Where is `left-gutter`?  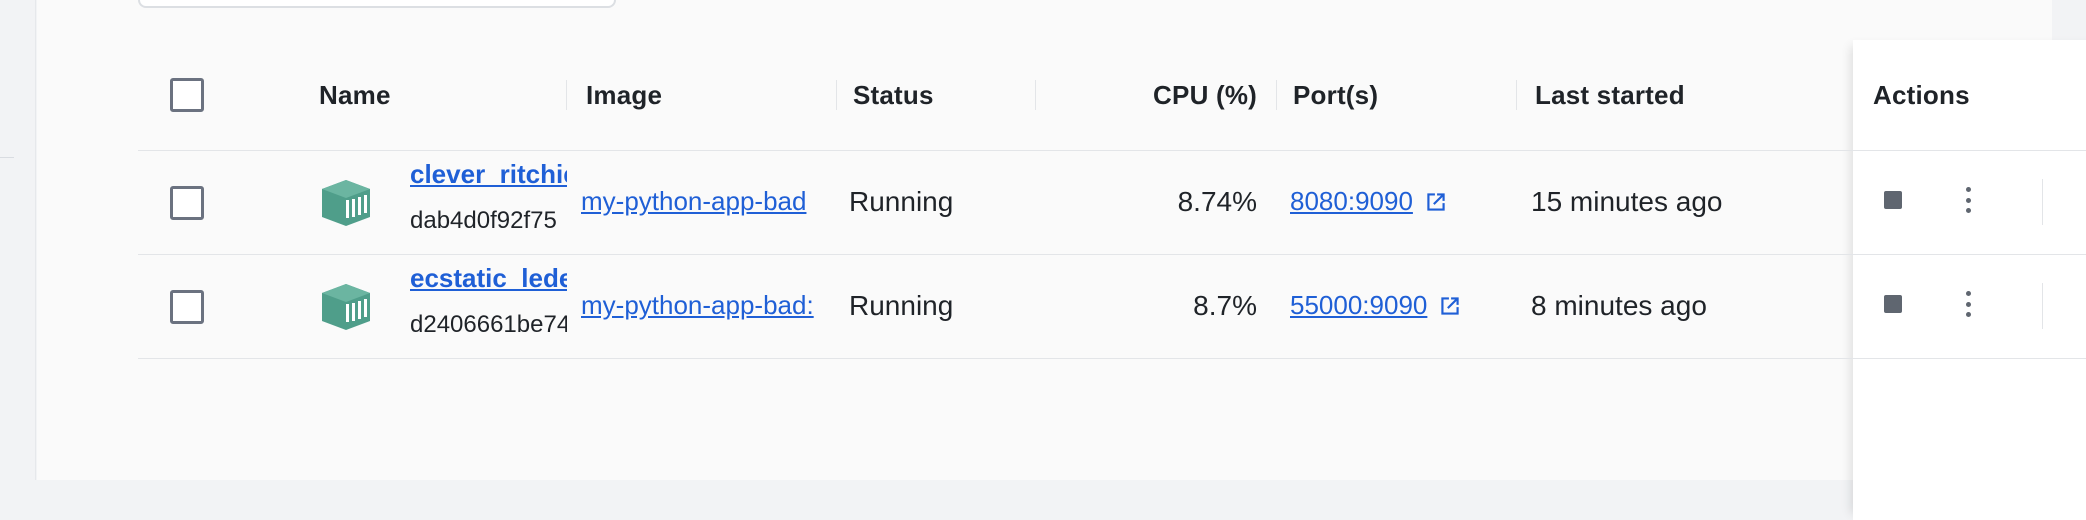
left-gutter is located at coordinates (18, 240).